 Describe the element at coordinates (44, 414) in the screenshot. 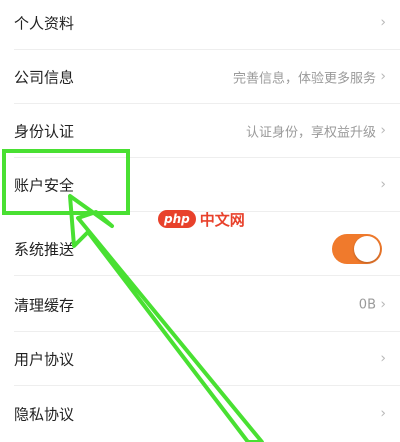

I see `row-label: 隐私协议` at that location.